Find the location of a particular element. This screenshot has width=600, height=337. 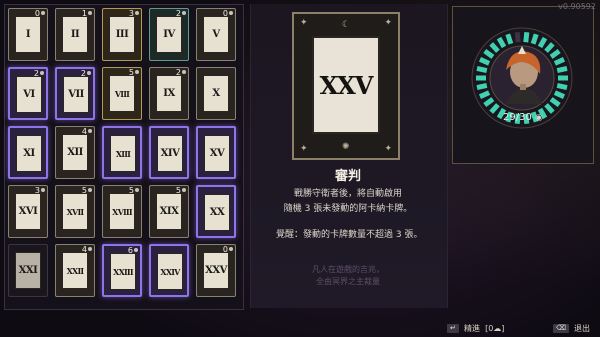

selected-card-numeral: XXV is located at coordinates (346, 85).